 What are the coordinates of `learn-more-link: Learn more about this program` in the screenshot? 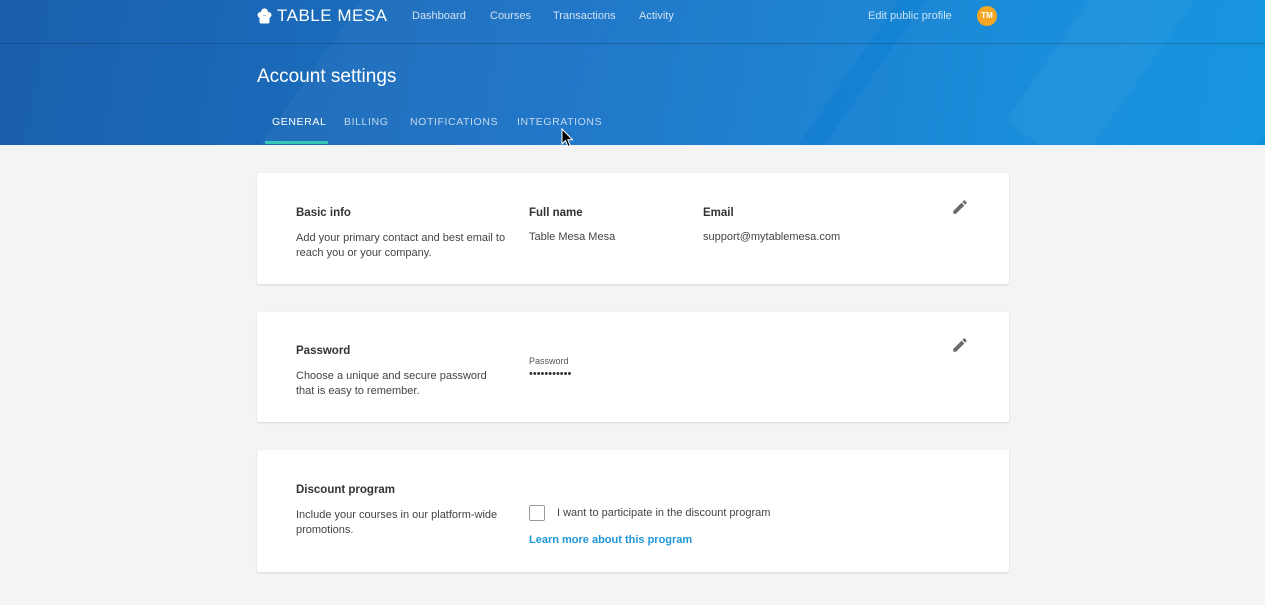 It's located at (610, 540).